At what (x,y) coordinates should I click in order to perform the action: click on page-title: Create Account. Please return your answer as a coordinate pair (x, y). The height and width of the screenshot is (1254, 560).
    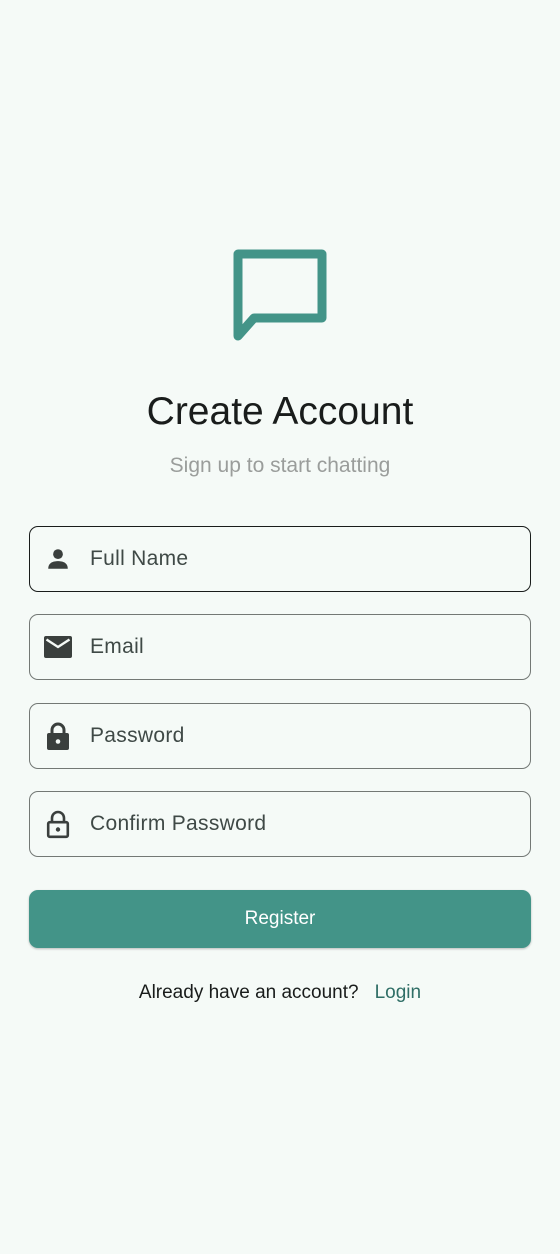
    Looking at the image, I should click on (280, 411).